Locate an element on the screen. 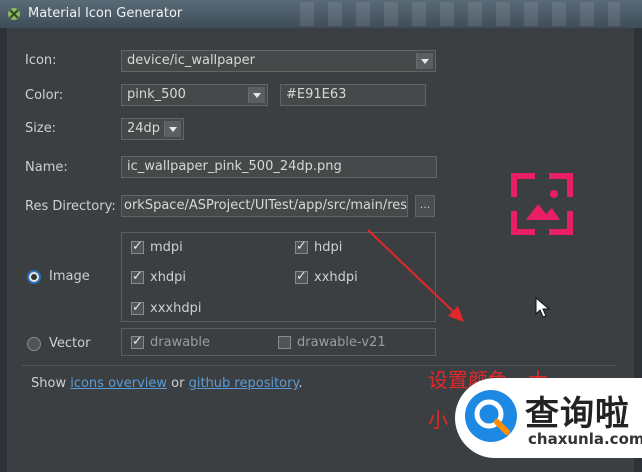 This screenshot has height=472, width=642. radio-unselected-indicator is located at coordinates (34, 343).